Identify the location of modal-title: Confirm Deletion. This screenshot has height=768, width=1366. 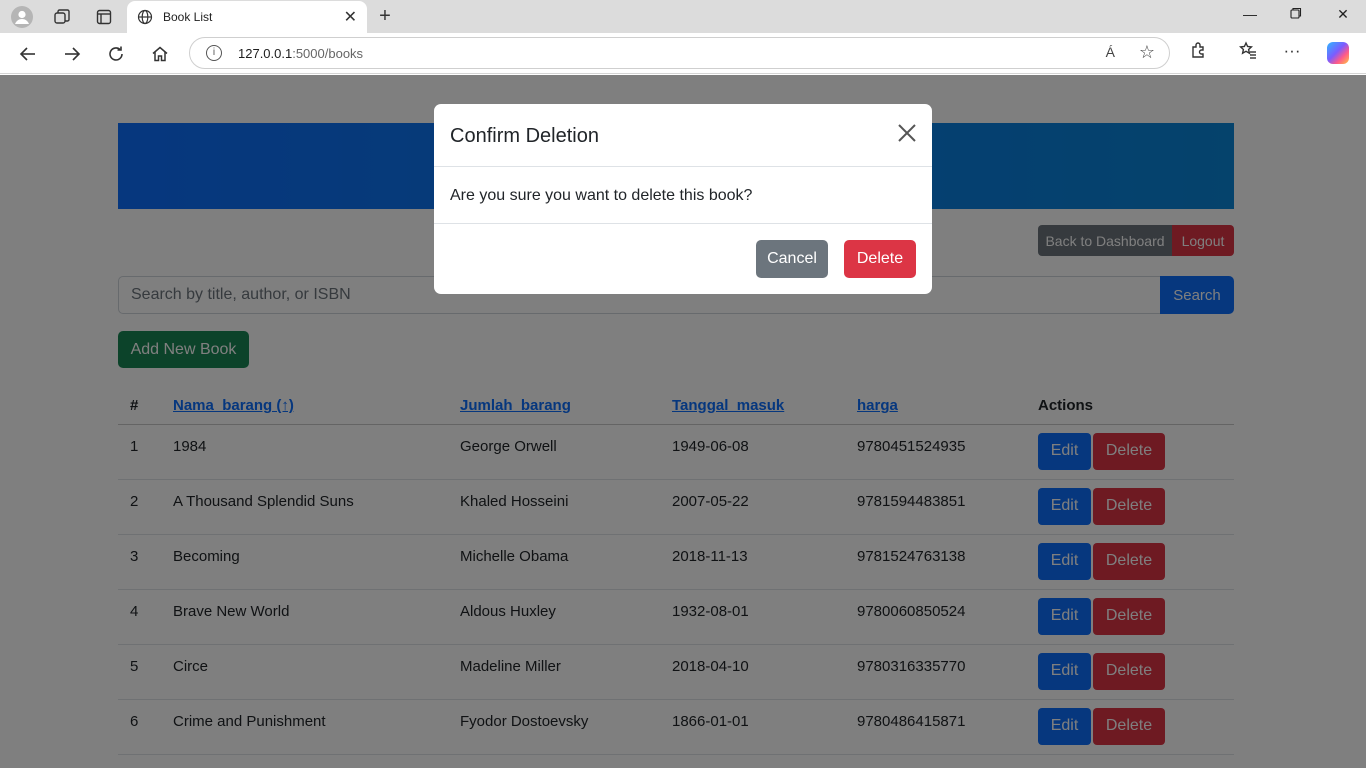
(524, 136).